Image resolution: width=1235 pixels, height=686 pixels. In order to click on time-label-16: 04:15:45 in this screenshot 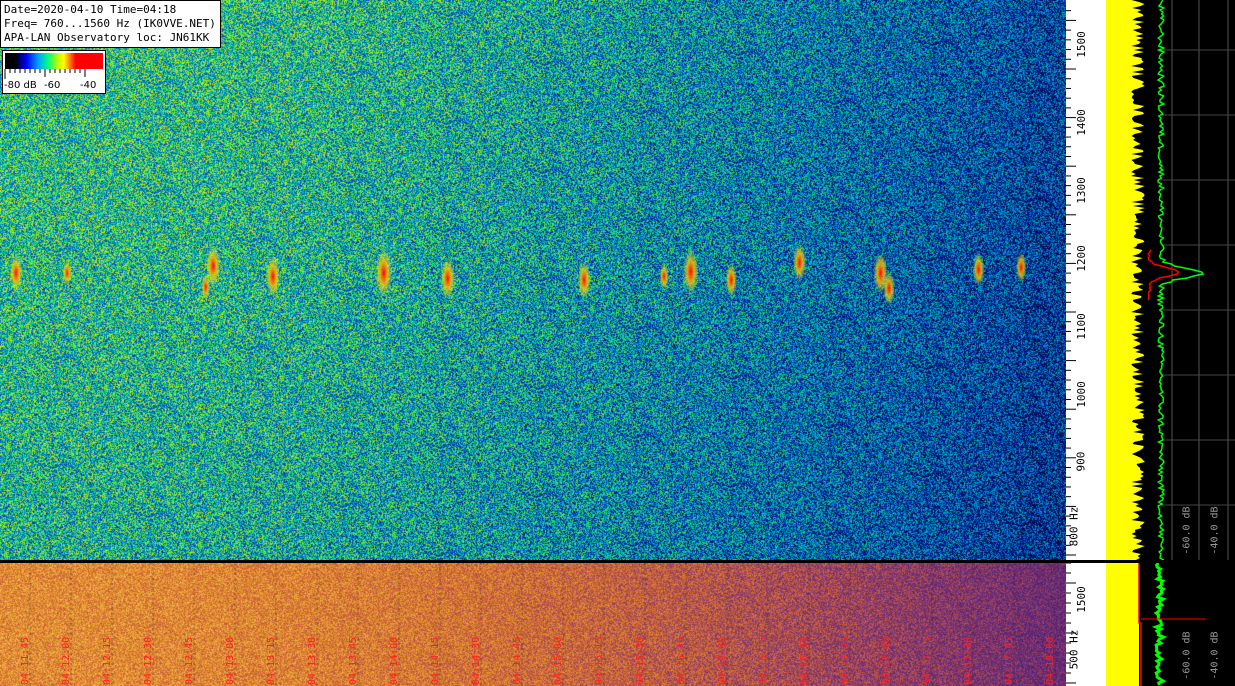, I will do `click(681, 660)`.